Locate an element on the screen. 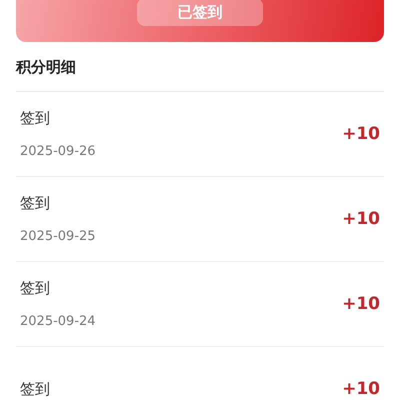 Image resolution: width=400 pixels, height=400 pixels. record-date: 2025-09-25 is located at coordinates (58, 236).